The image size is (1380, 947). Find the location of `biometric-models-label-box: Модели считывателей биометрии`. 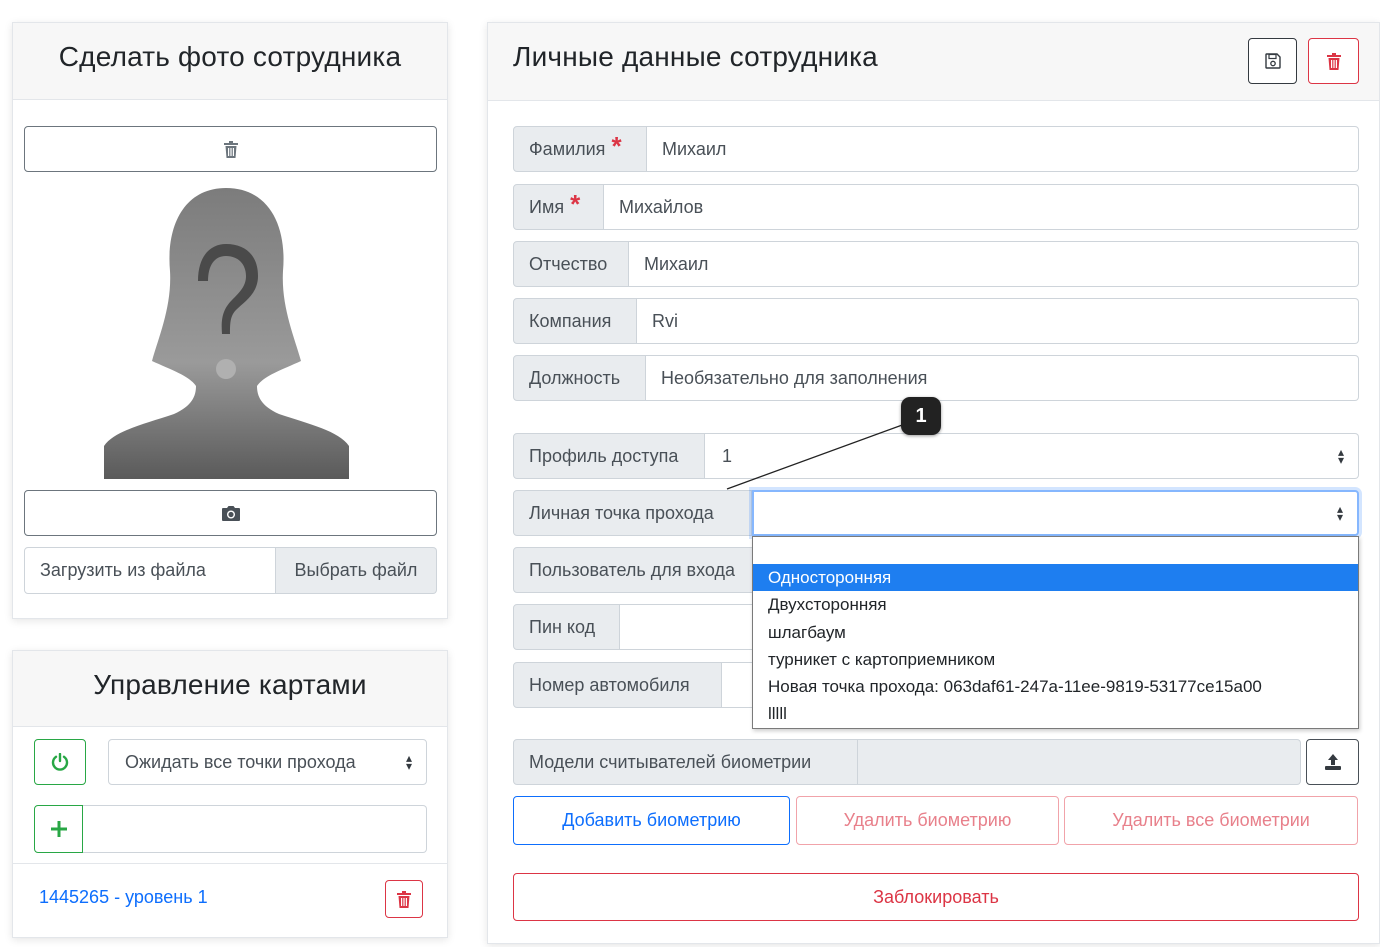

biometric-models-label-box: Модели считывателей биометрии is located at coordinates (685, 762).